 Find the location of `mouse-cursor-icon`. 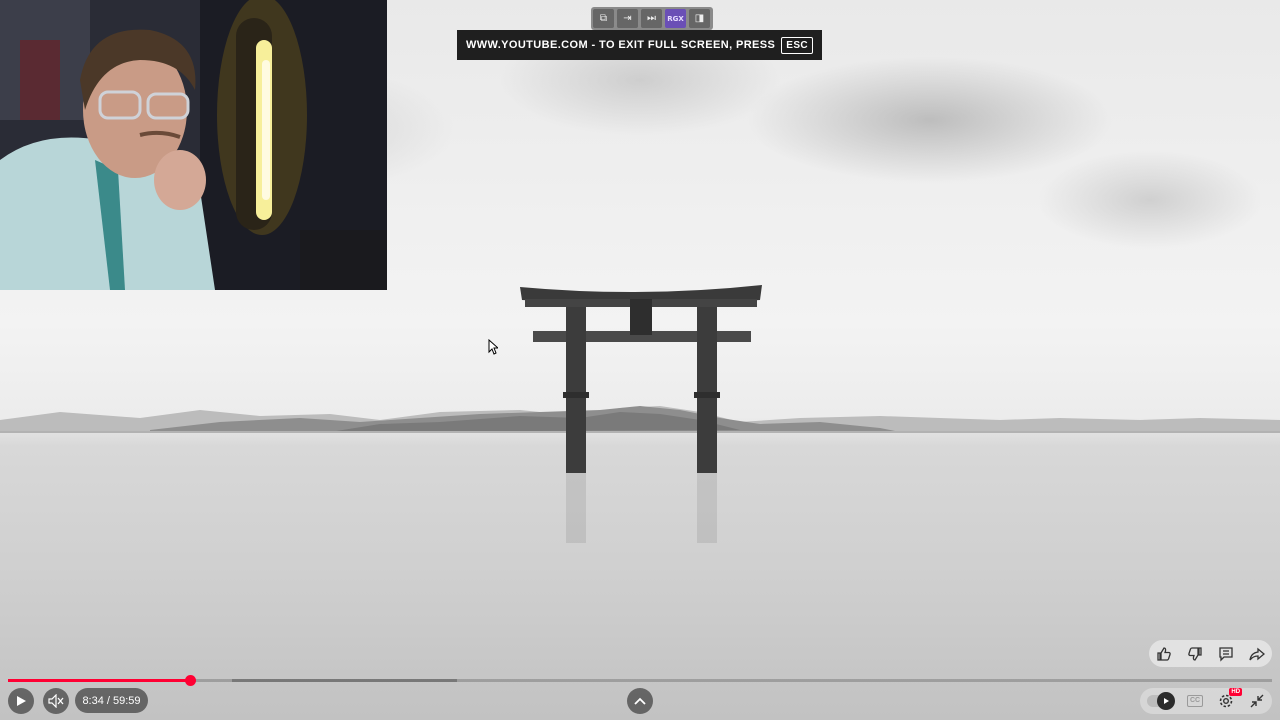

mouse-cursor-icon is located at coordinates (493, 347).